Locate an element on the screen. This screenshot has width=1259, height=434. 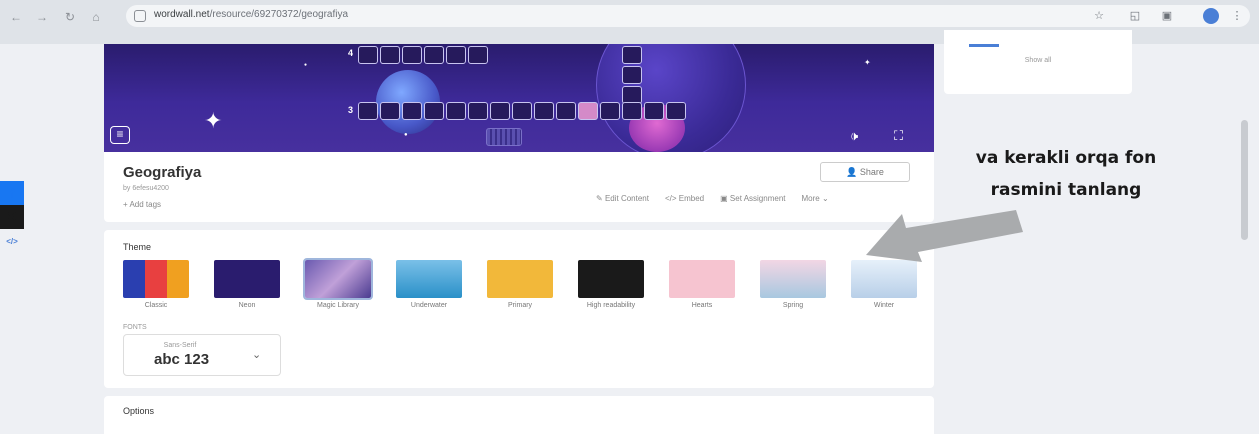
fullscreen-icon: ⛶ is located at coordinates (898, 136).